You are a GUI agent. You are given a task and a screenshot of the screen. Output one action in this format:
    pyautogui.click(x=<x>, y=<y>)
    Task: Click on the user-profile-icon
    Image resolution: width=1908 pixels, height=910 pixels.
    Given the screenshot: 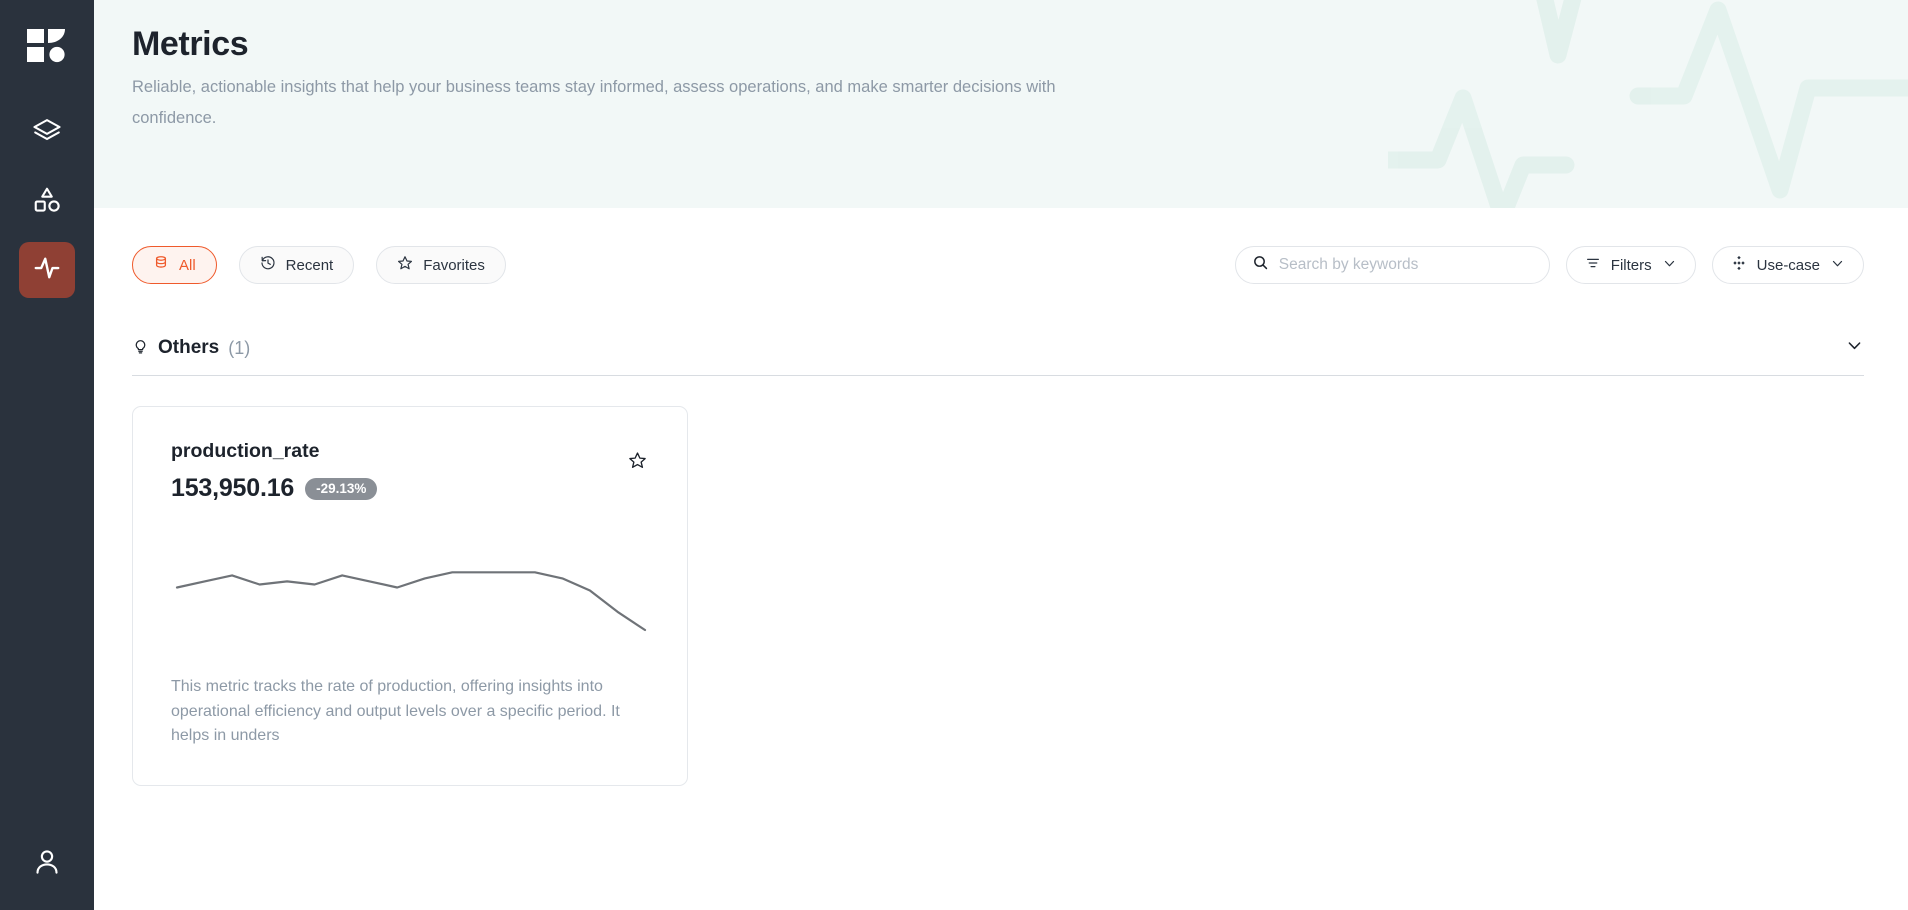 What is the action you would take?
    pyautogui.click(x=47, y=864)
    